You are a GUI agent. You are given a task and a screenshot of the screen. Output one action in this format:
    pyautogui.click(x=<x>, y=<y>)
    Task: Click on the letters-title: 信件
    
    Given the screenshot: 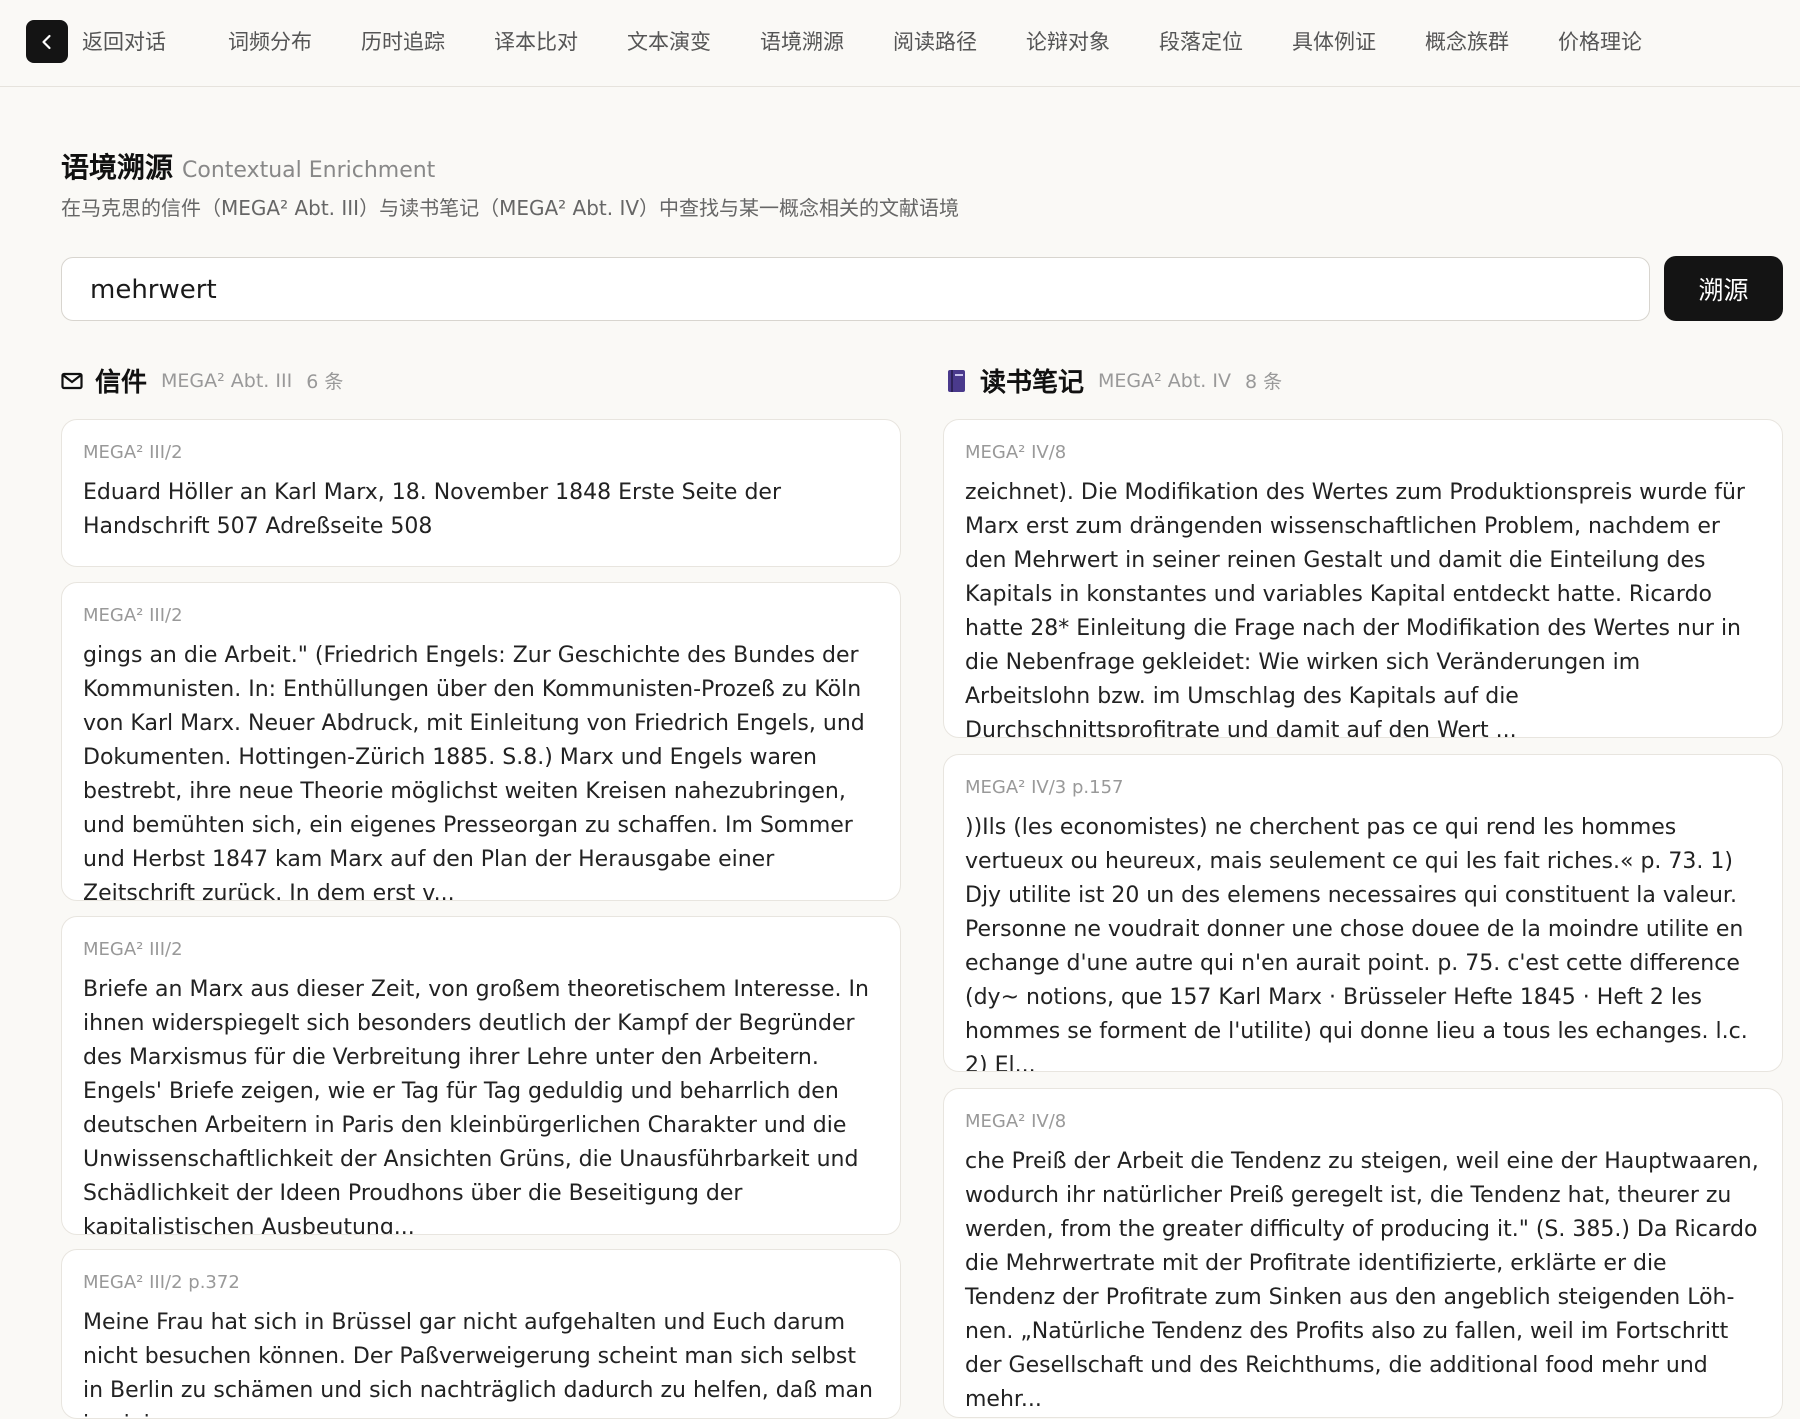 What is the action you would take?
    pyautogui.click(x=121, y=383)
    